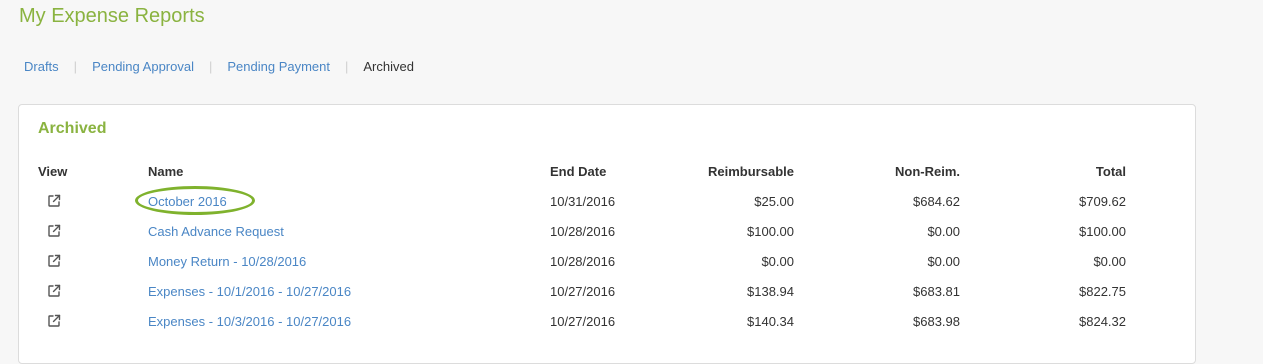 This screenshot has height=364, width=1263. I want to click on tab-archived: Archived, so click(388, 66).